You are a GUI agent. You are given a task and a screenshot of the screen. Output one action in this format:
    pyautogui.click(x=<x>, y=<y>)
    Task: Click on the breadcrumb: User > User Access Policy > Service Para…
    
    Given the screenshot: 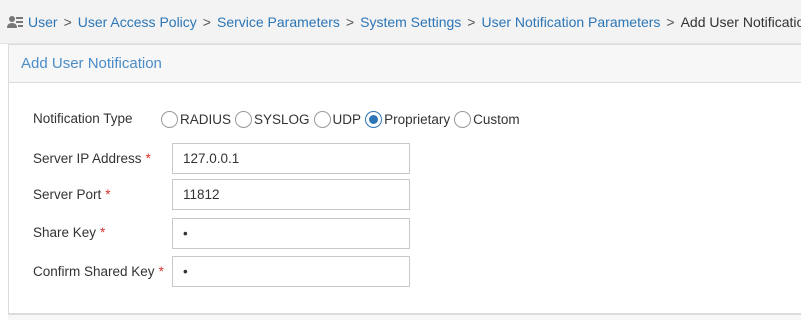 What is the action you would take?
    pyautogui.click(x=400, y=22)
    